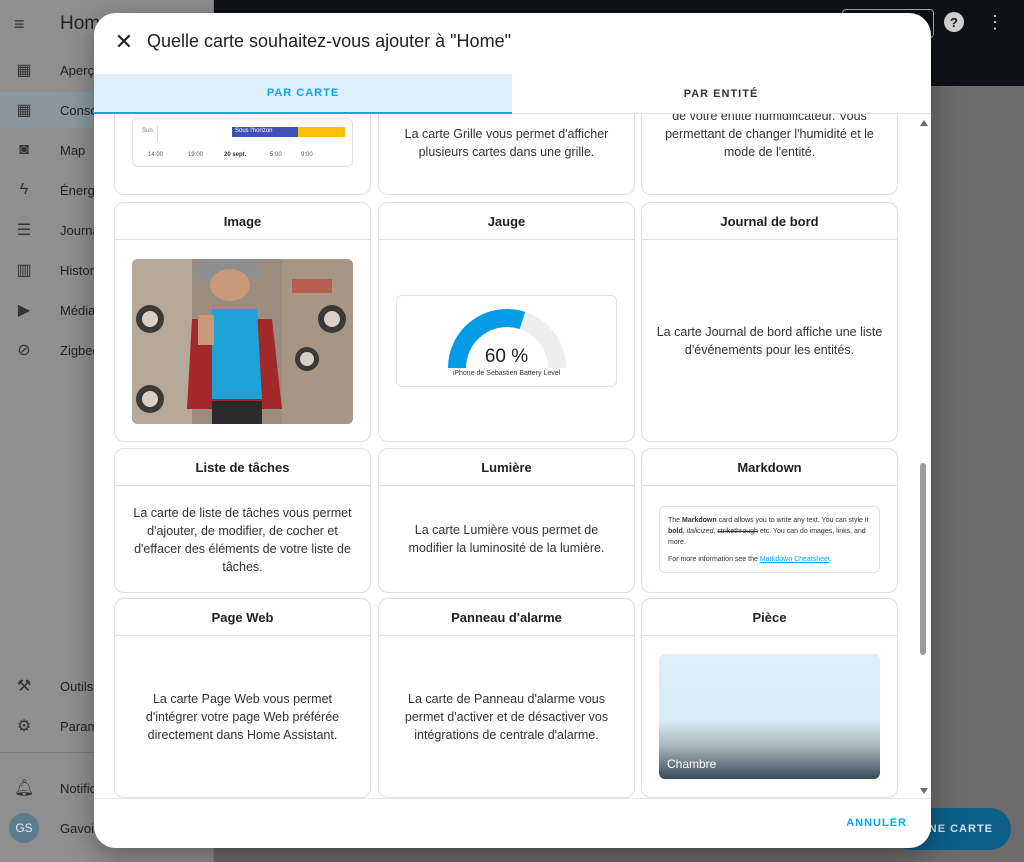 This screenshot has height=862, width=1024. I want to click on scroll-up-arrow, so click(924, 123).